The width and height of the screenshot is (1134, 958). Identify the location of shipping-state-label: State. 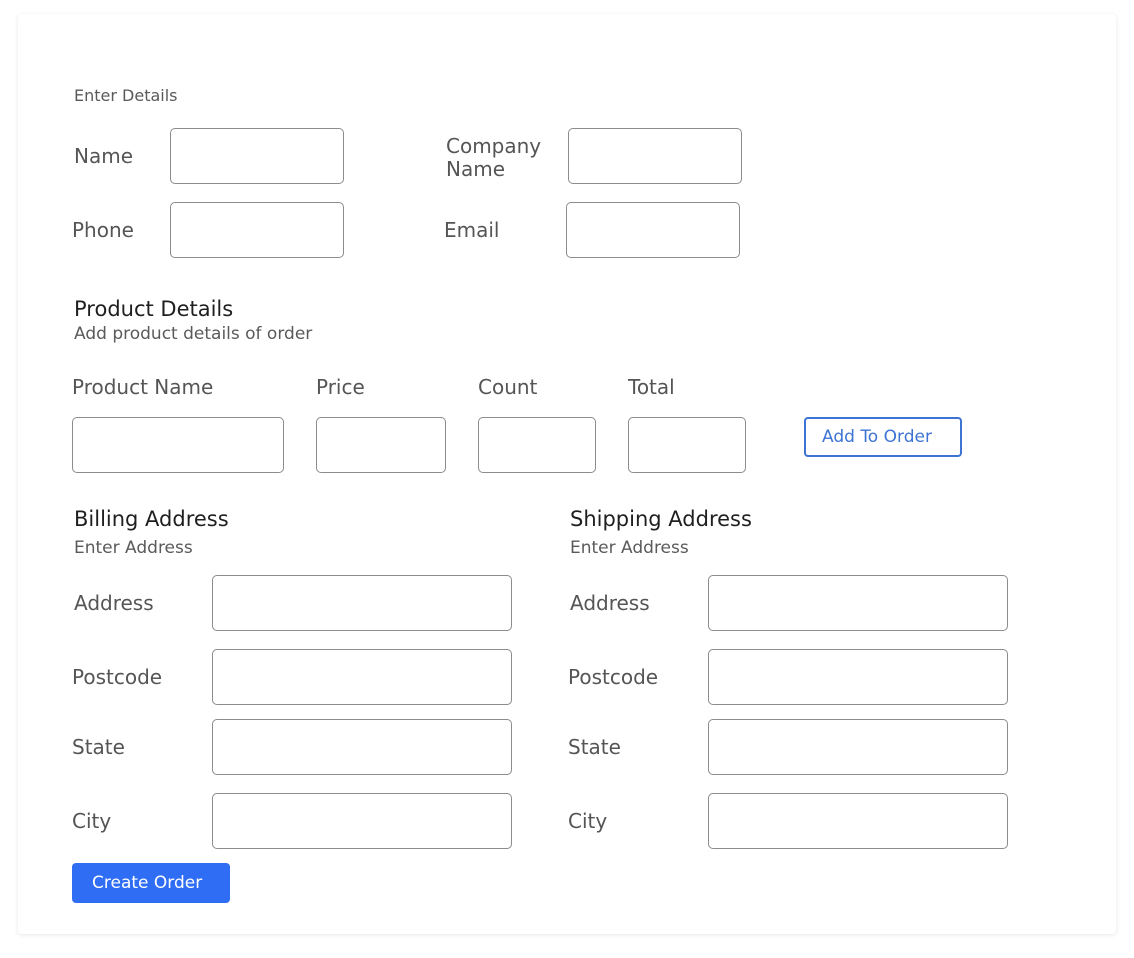
(594, 747).